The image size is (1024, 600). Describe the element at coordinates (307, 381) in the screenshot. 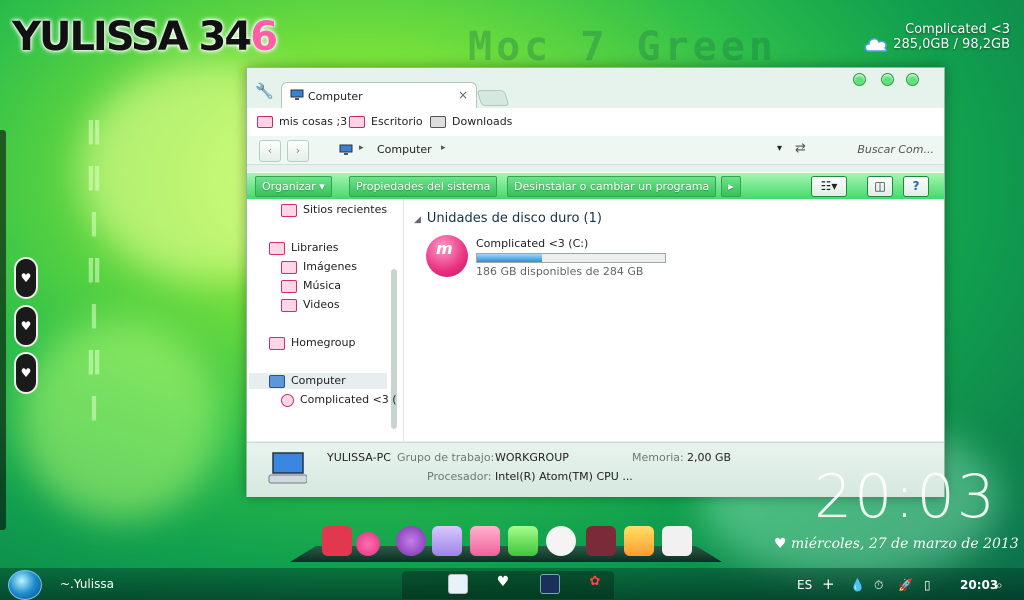

I see `sidebar-item-computer: Computer` at that location.